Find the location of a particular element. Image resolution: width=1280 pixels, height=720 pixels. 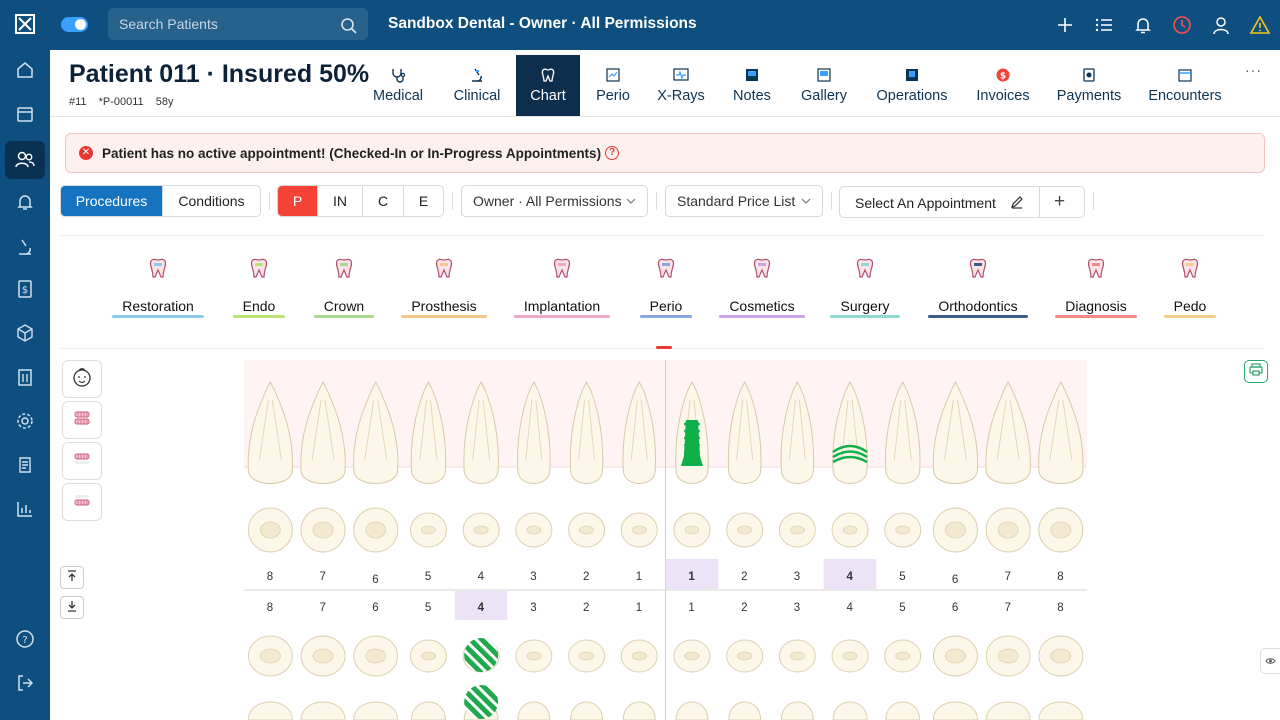

status-c-button: C is located at coordinates (383, 201).